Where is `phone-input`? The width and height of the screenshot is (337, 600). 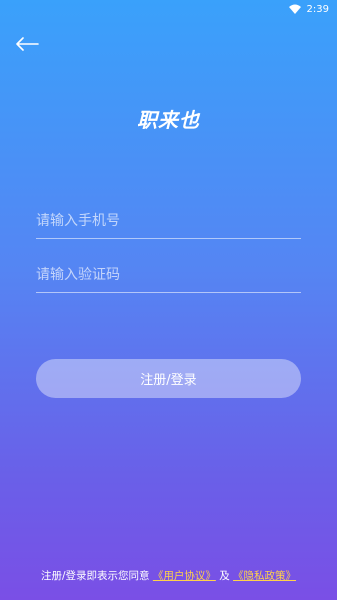
phone-input is located at coordinates (168, 221).